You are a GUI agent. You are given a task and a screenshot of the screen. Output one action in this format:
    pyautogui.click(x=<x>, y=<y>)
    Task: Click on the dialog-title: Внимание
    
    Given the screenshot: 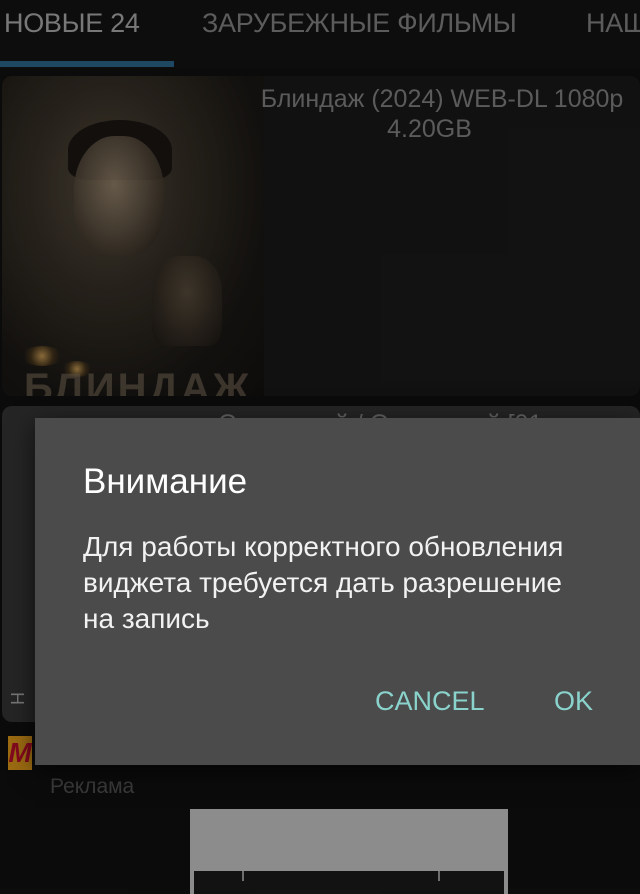 What is the action you would take?
    pyautogui.click(x=165, y=481)
    